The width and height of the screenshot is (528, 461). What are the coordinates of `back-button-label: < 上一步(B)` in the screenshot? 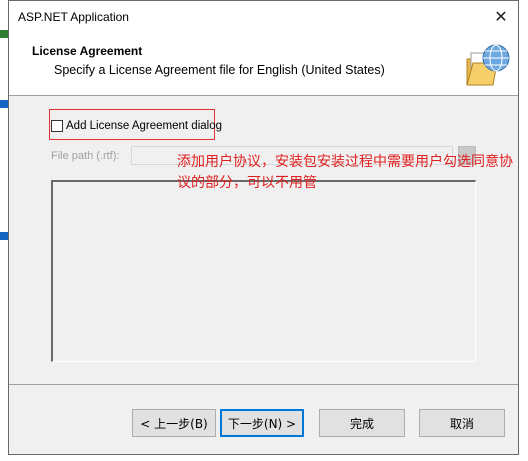 It's located at (174, 423).